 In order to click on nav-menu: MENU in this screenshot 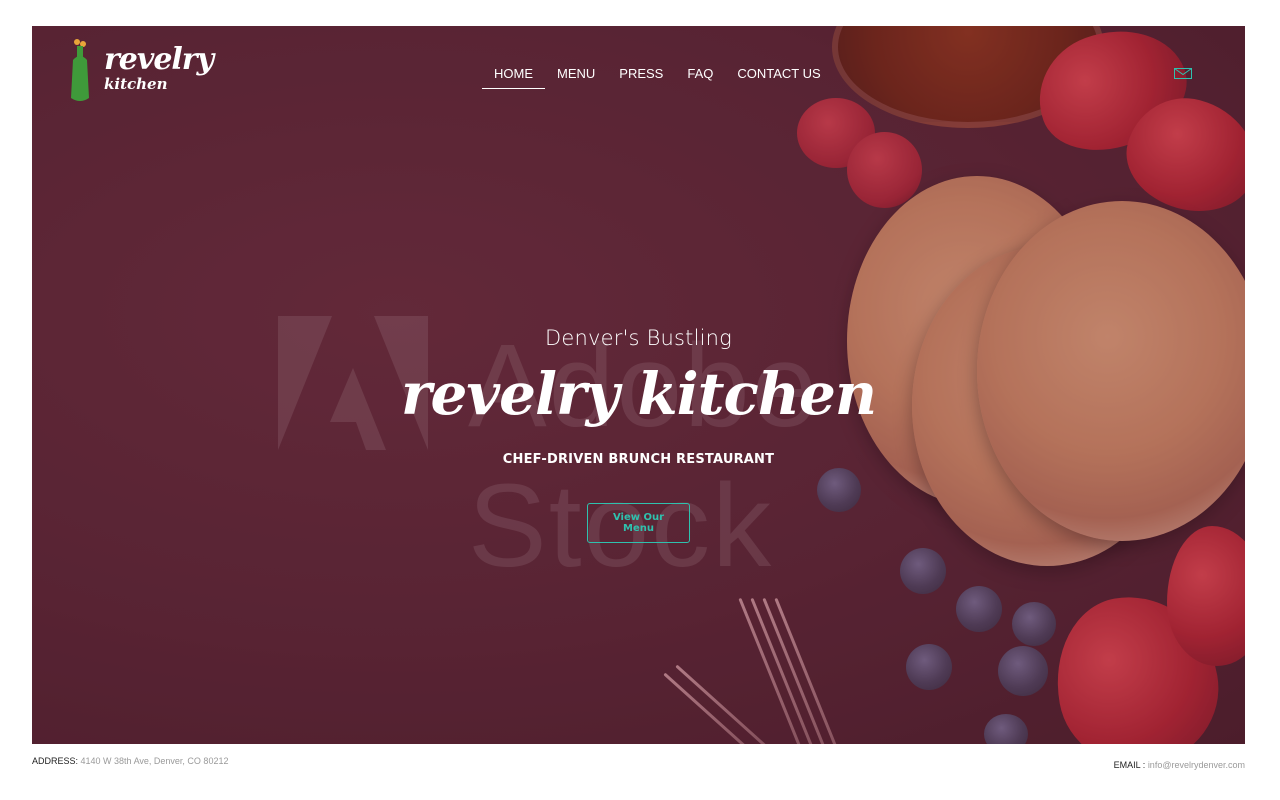, I will do `click(576, 76)`.